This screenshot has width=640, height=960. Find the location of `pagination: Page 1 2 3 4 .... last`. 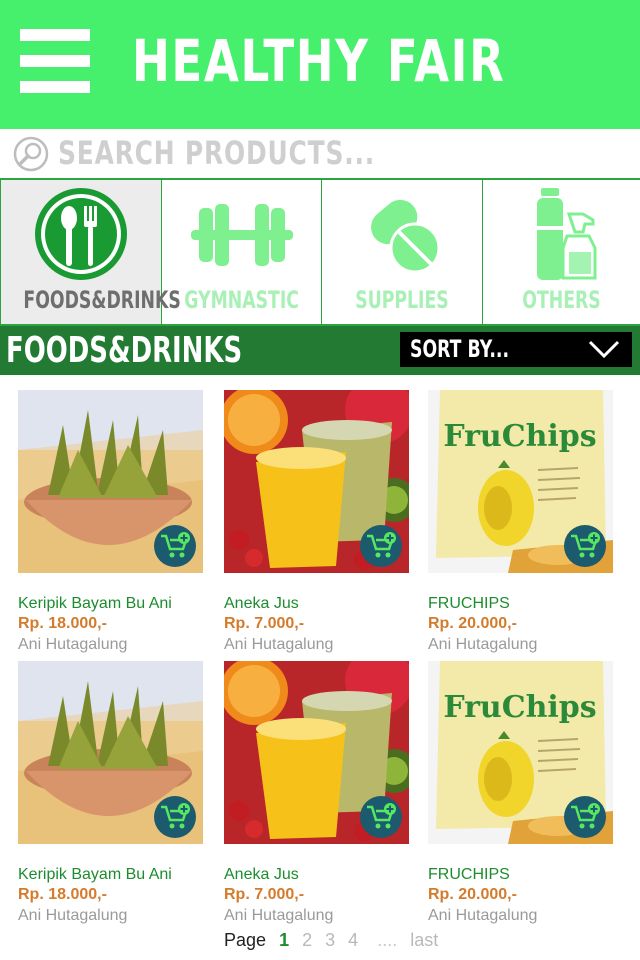

pagination: Page 1 2 3 4 .... last is located at coordinates (335, 942).